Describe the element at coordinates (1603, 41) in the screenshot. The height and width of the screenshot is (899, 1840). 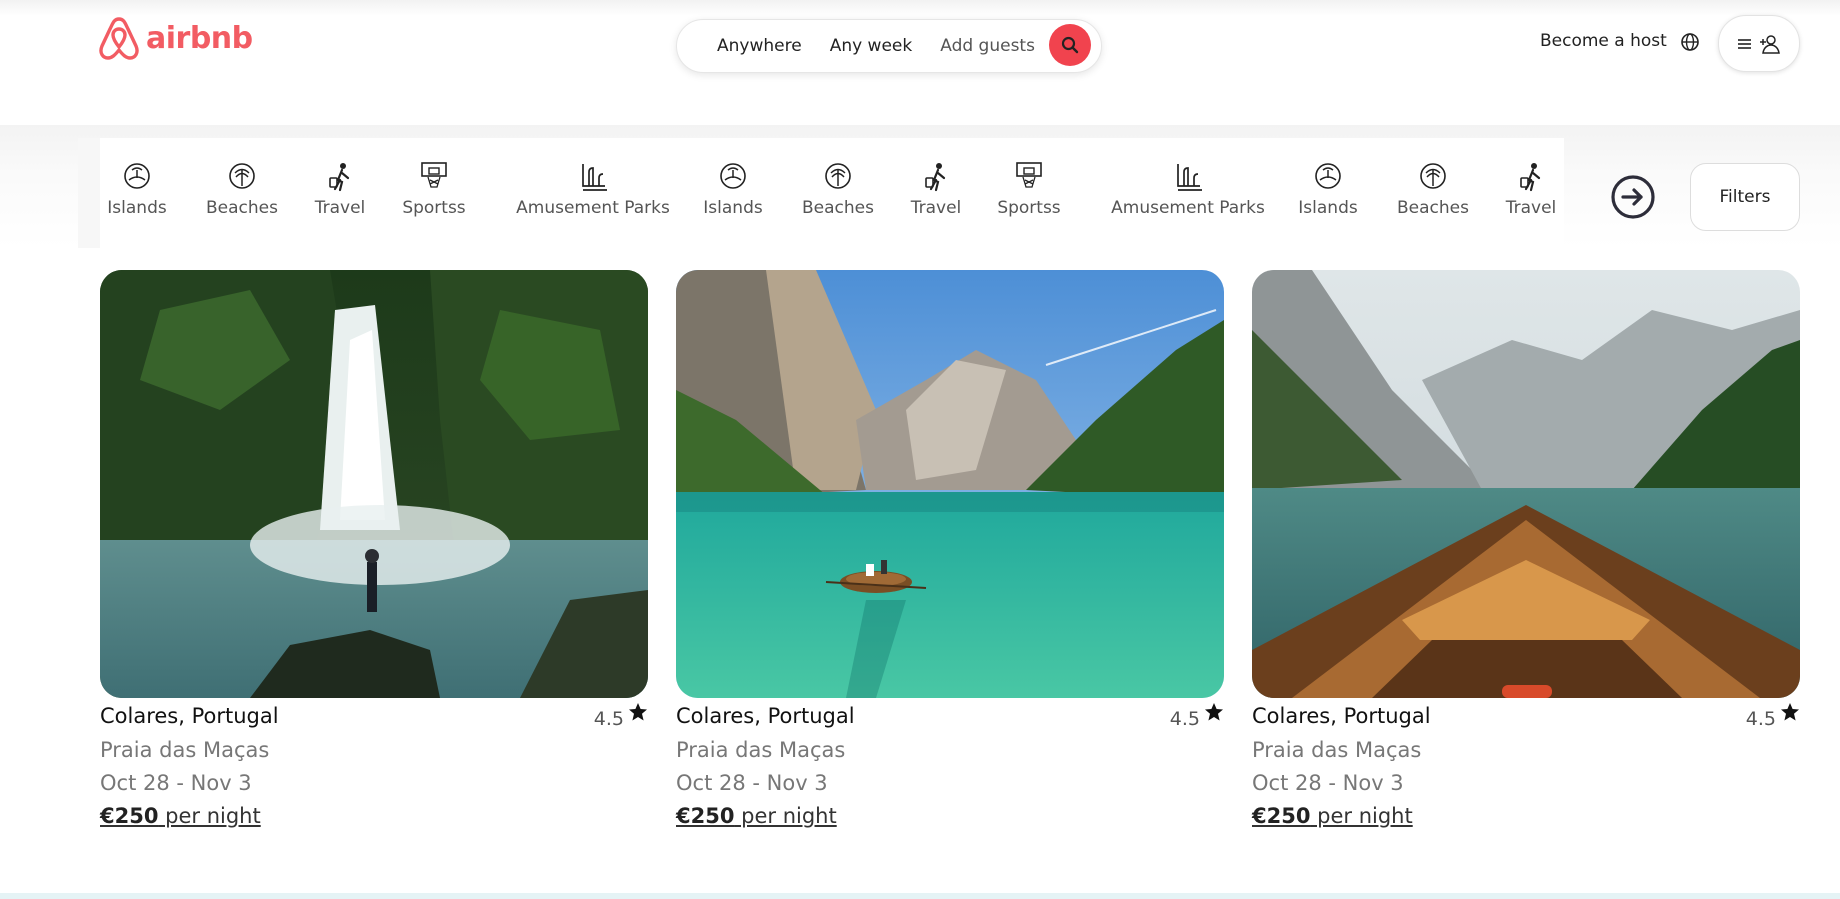
I see `become-host-link: Become a host` at that location.